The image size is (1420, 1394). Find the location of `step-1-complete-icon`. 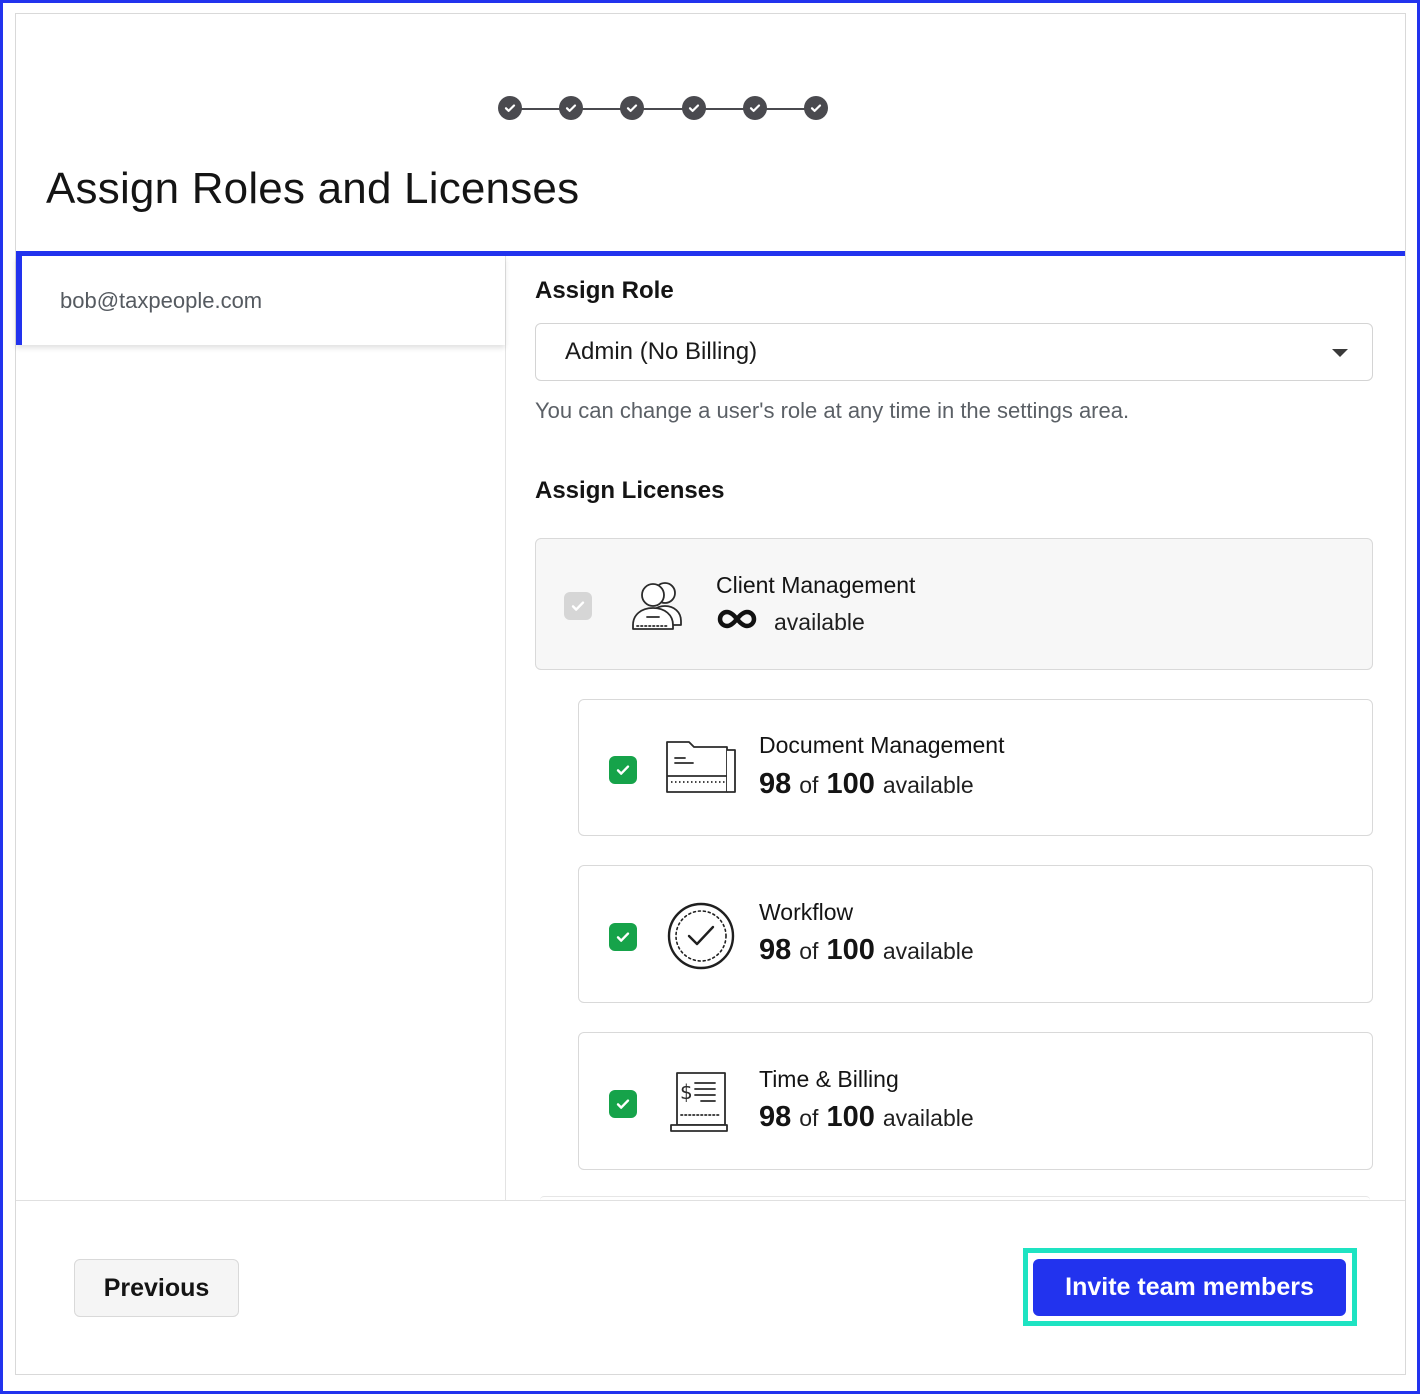

step-1-complete-icon is located at coordinates (510, 108).